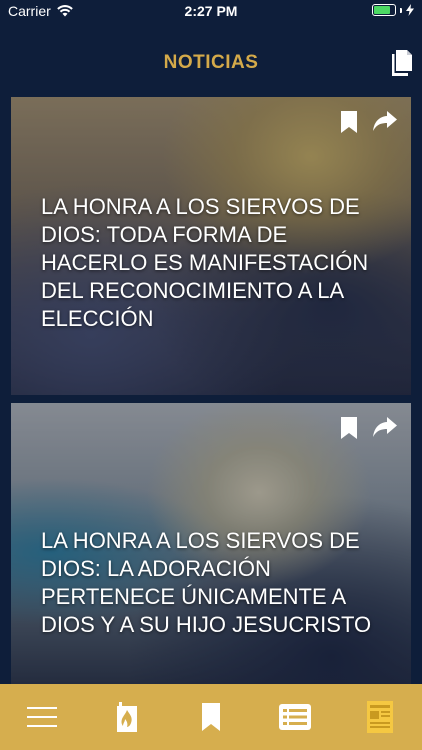 This screenshot has height=750, width=422. Describe the element at coordinates (410, 10) in the screenshot. I see `charging-icon` at that location.